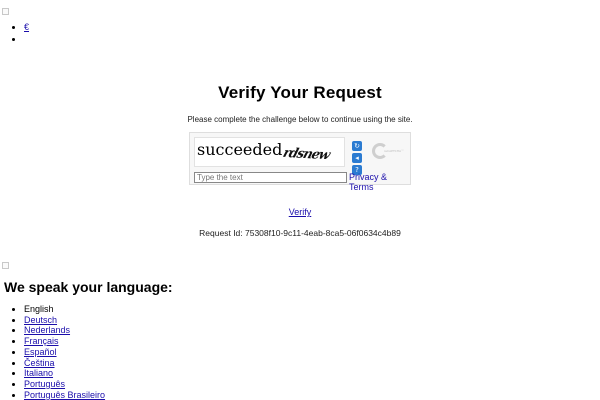 The height and width of the screenshot is (400, 600). Describe the element at coordinates (64, 373) in the screenshot. I see `language-item-italiano: Italiano` at that location.